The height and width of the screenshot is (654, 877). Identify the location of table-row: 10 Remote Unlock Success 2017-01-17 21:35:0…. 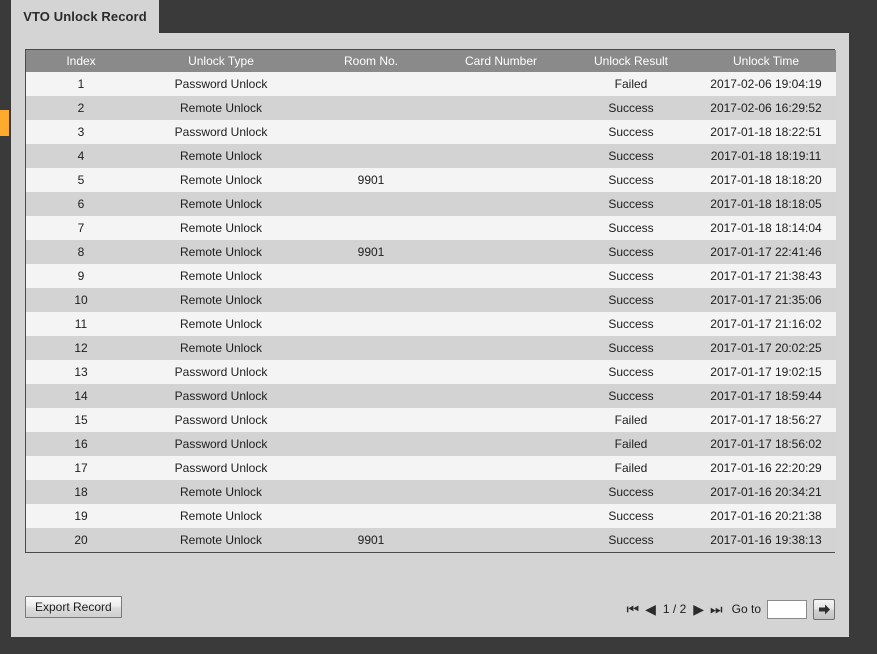
(431, 300).